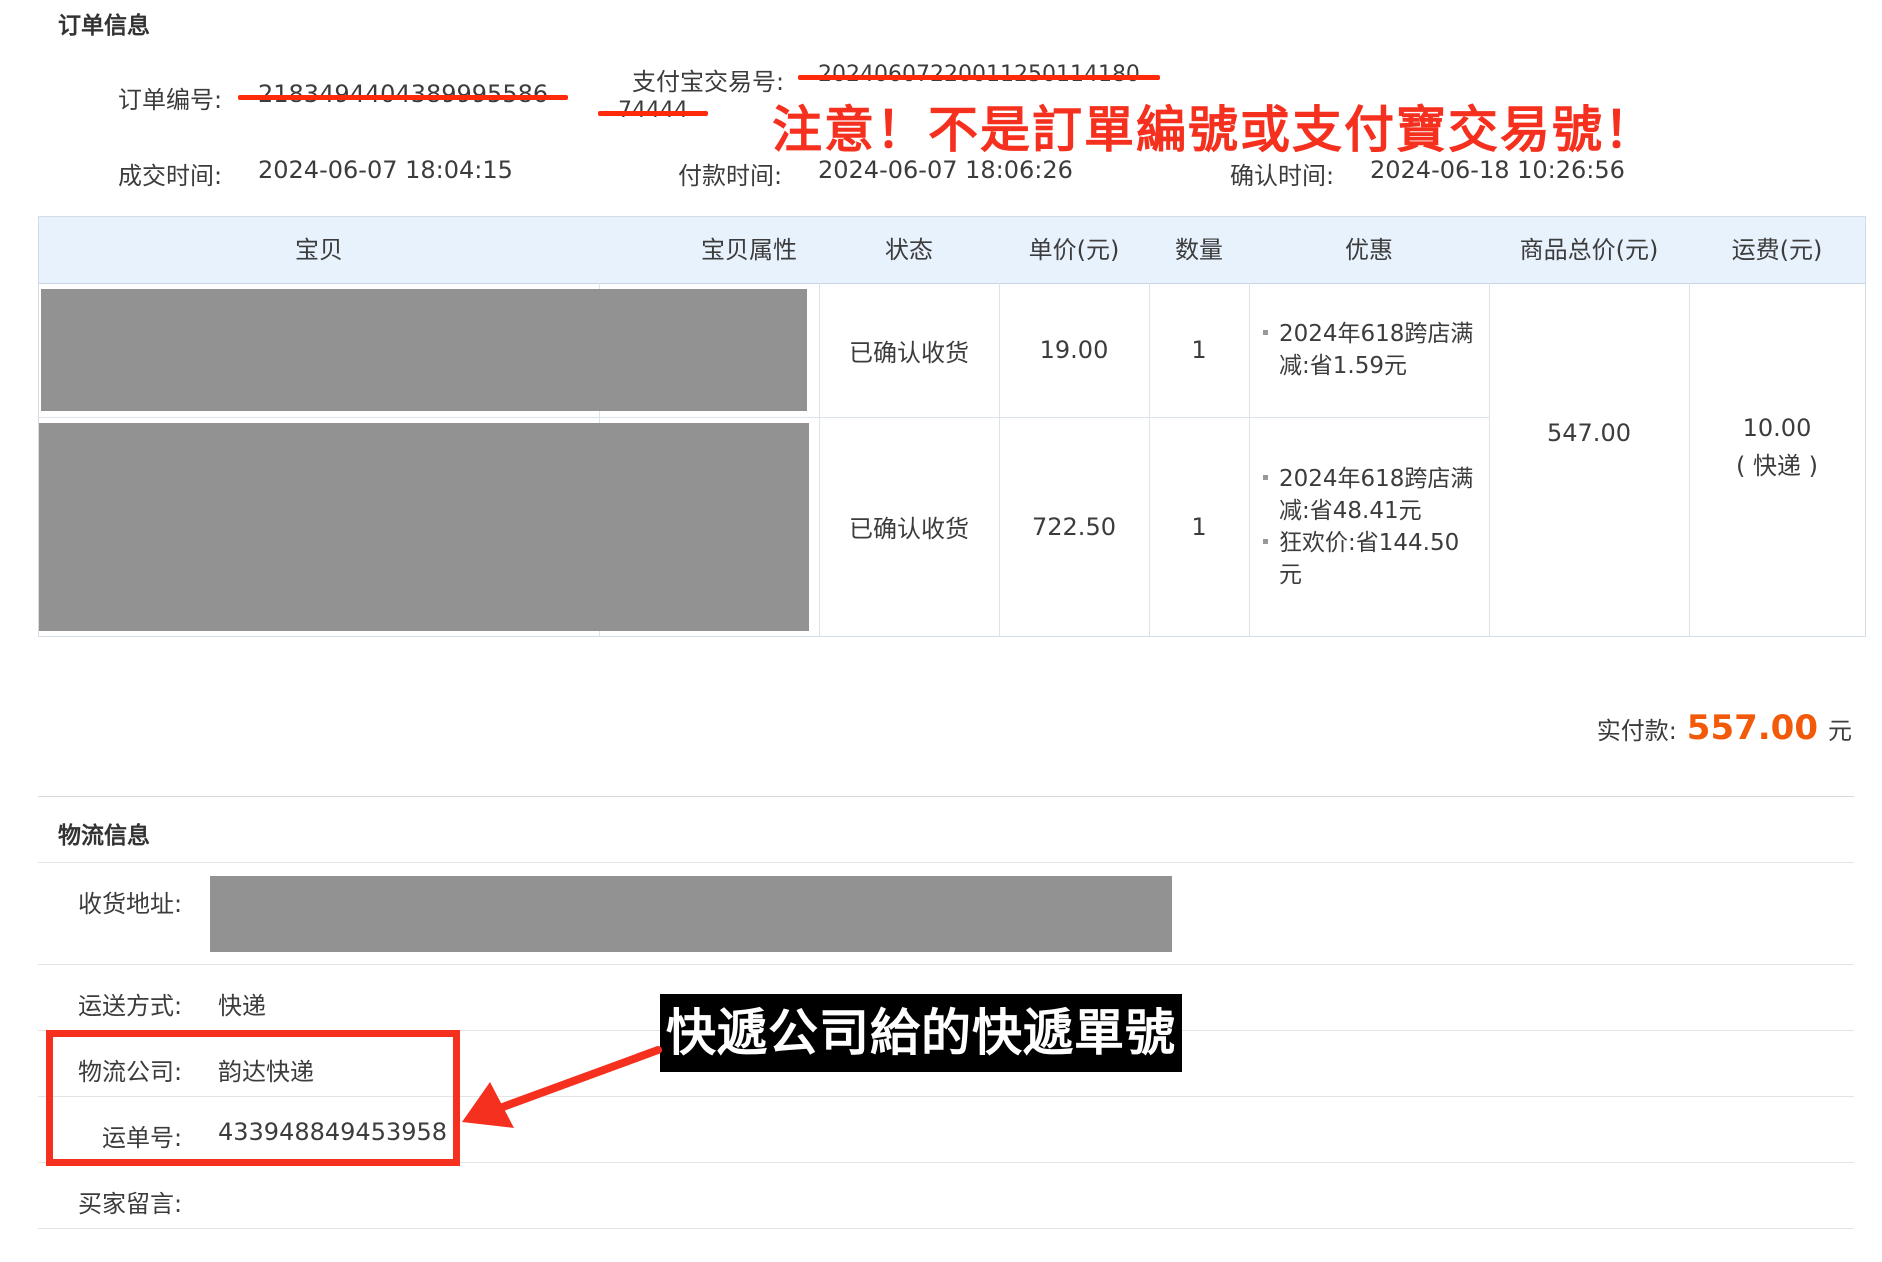 The image size is (1882, 1262). I want to click on table-header: 宝贝 宝贝属性 状态 单价(元) 数量 优惠 商品总价(元) 运费(元), so click(952, 250).